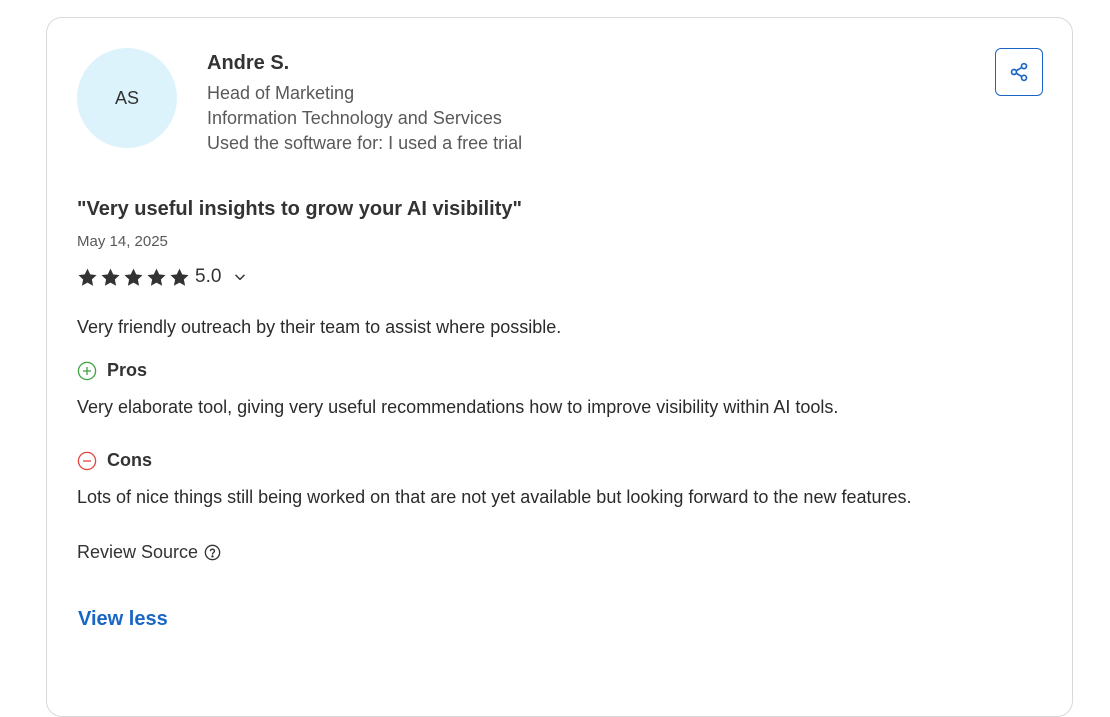 The width and height of the screenshot is (1110, 717). I want to click on share-icon, so click(1019, 72).